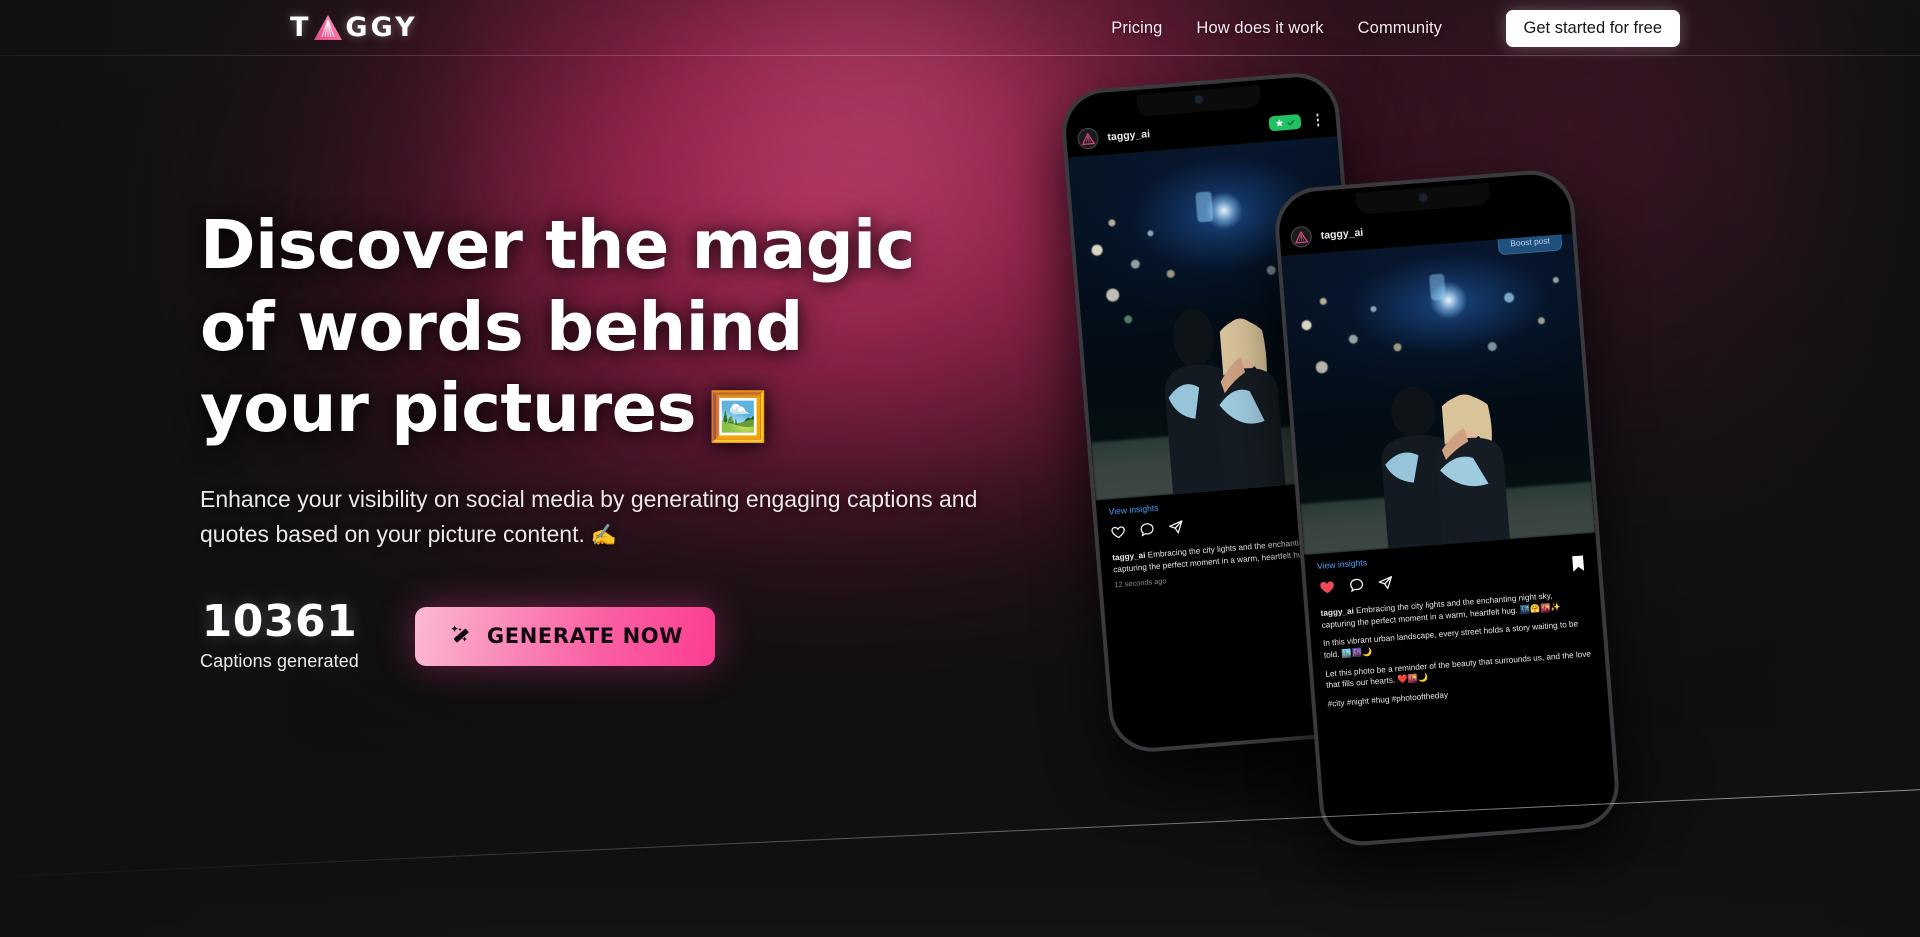  I want to click on brand-logo: T GGY, so click(354, 27).